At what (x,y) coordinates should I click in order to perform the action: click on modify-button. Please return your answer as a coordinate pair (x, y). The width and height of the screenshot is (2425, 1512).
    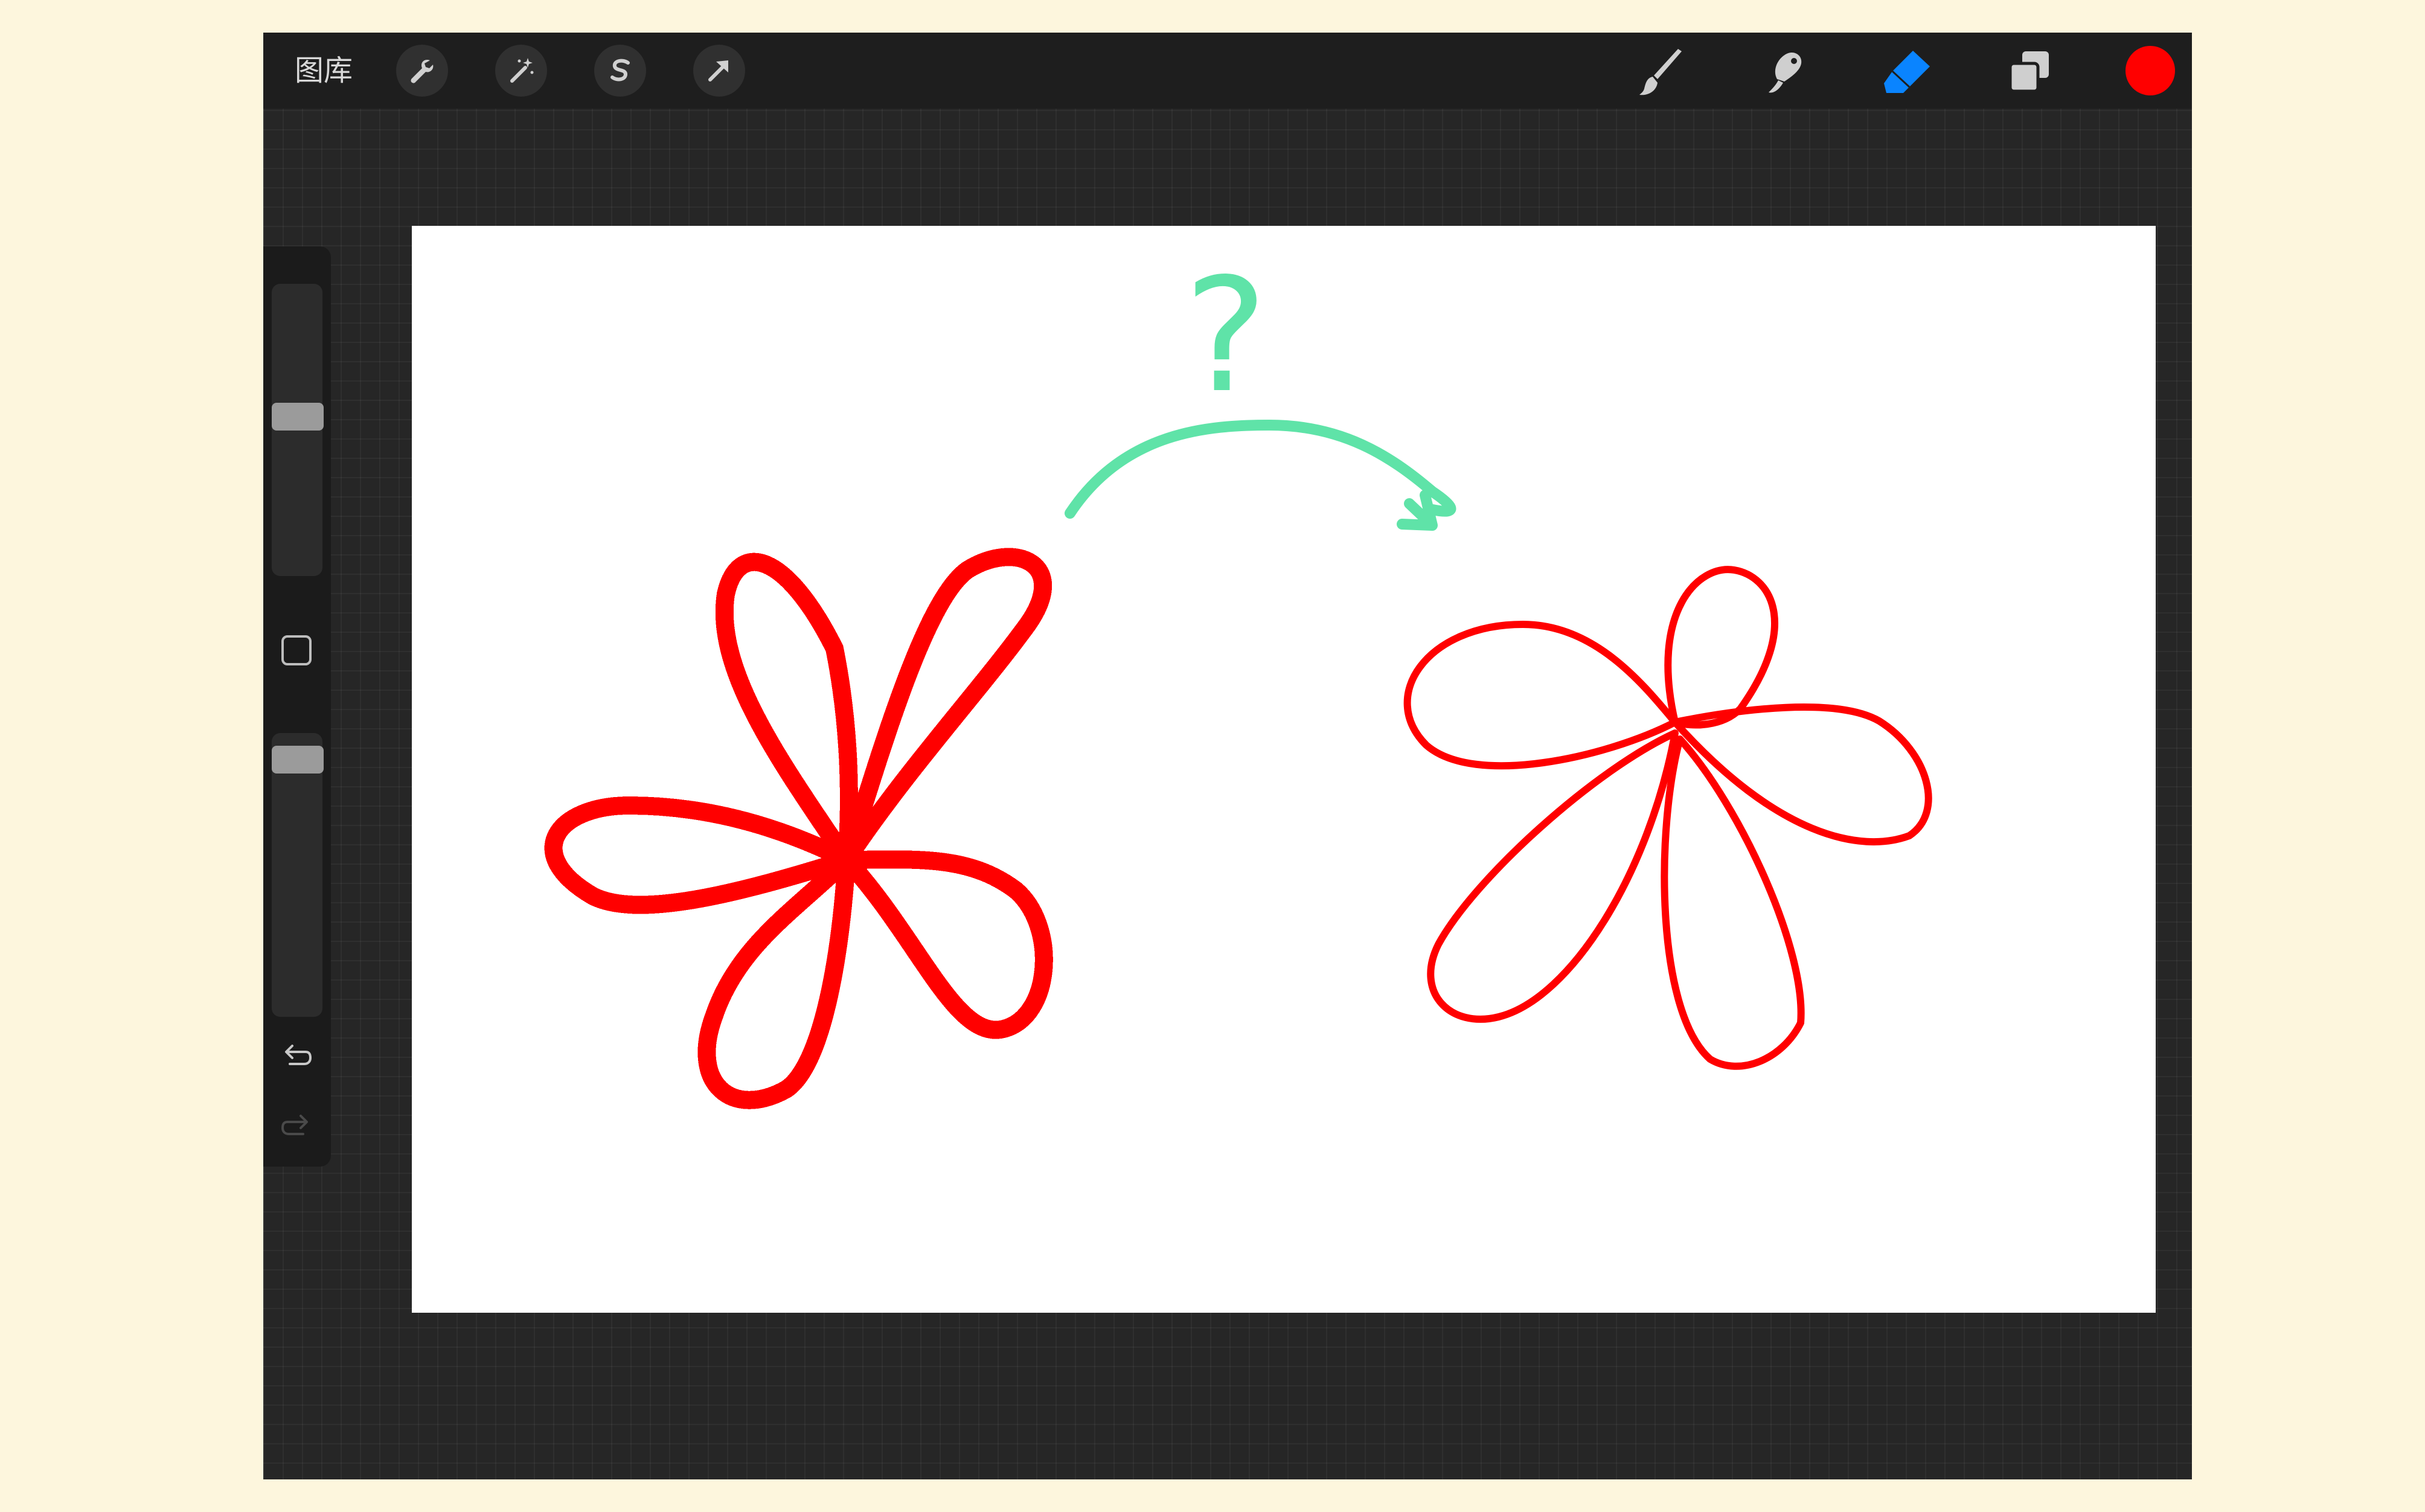
    Looking at the image, I should click on (296, 650).